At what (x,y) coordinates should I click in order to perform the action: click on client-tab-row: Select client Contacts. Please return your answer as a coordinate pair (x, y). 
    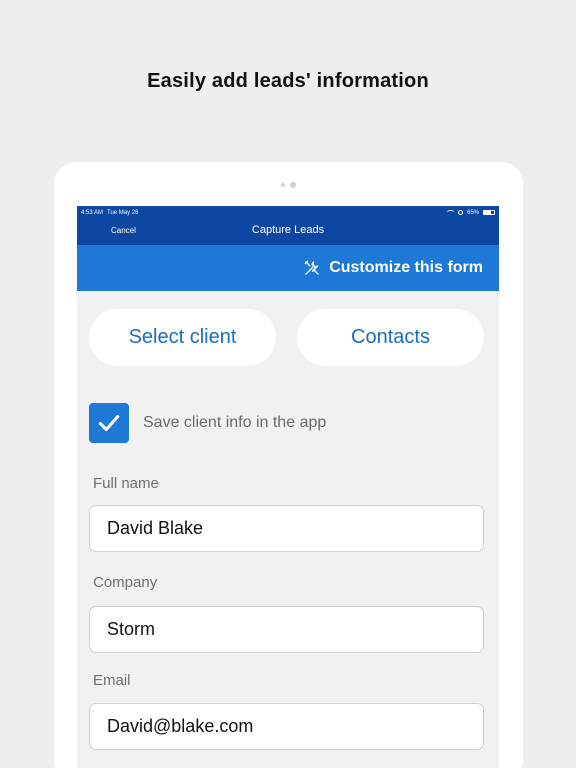
    Looking at the image, I should click on (286, 337).